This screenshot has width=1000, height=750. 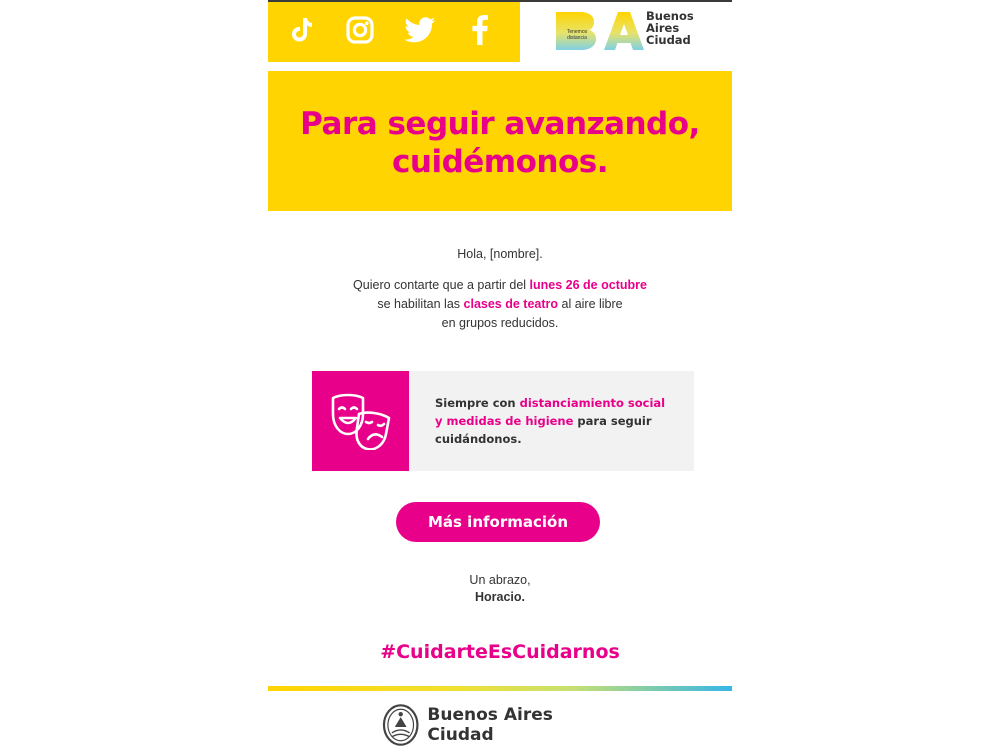 I want to click on city-seal-icon, so click(x=400, y=725).